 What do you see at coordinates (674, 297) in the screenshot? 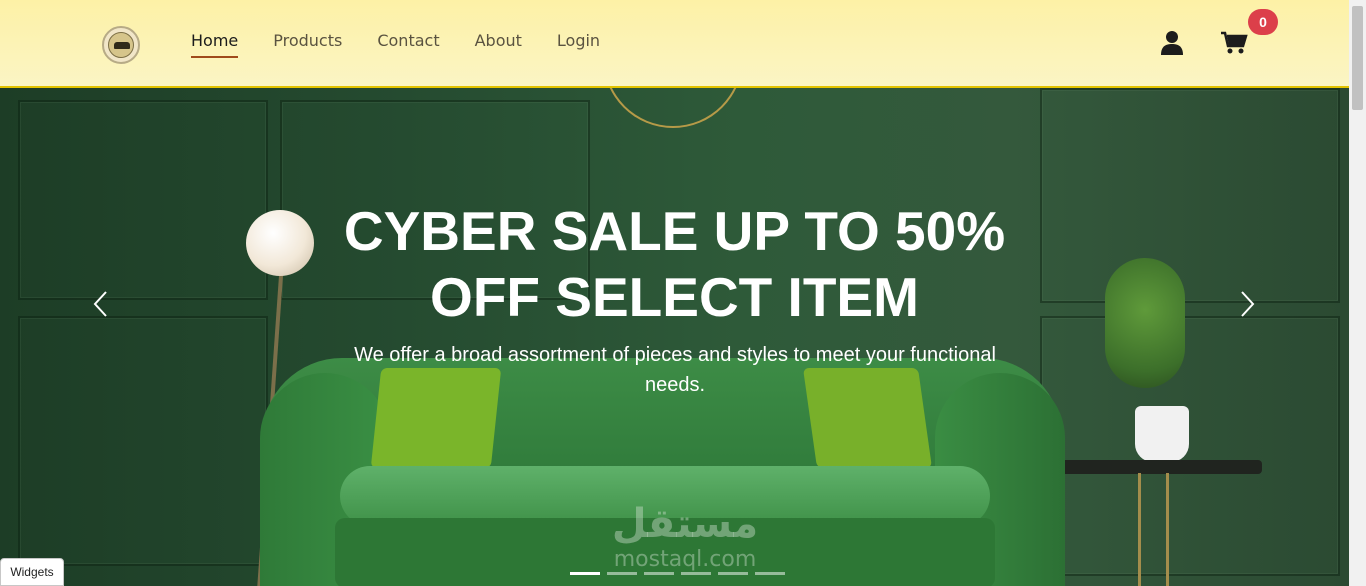
I see `hero-title-line-2: OFF SELECT ITEM` at bounding box center [674, 297].